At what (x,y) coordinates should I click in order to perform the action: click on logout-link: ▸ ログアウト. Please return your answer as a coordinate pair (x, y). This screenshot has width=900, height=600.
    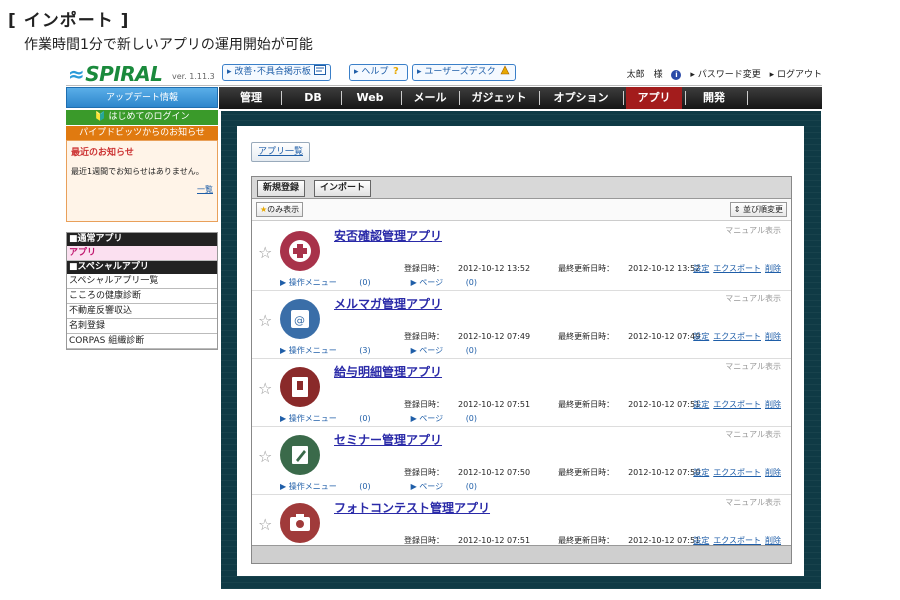
    Looking at the image, I should click on (796, 75).